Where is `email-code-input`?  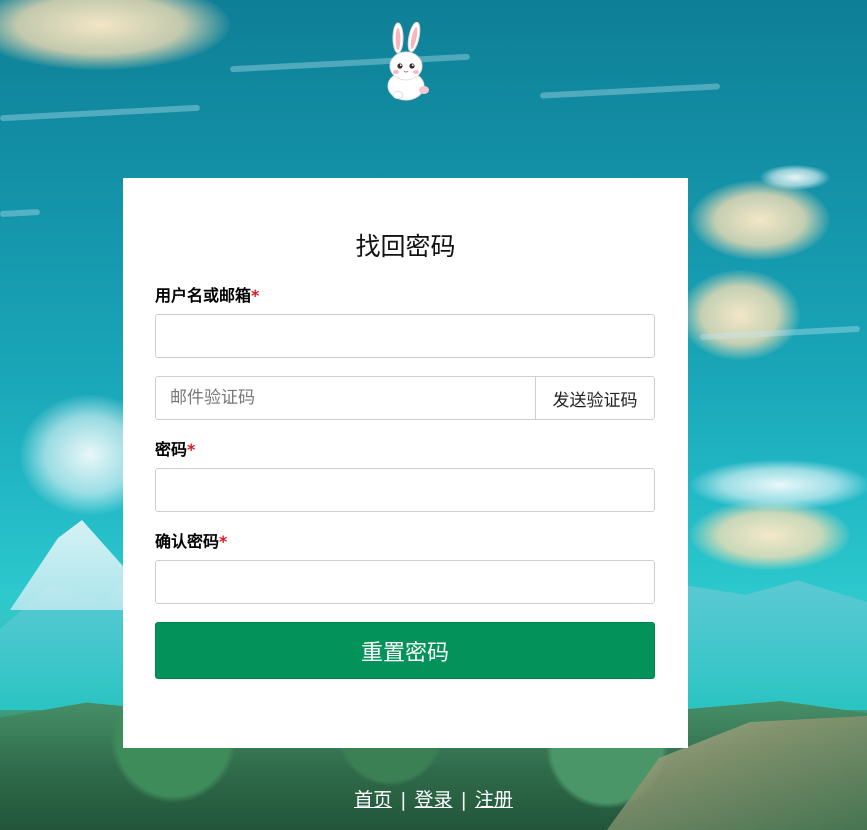 email-code-input is located at coordinates (345, 398).